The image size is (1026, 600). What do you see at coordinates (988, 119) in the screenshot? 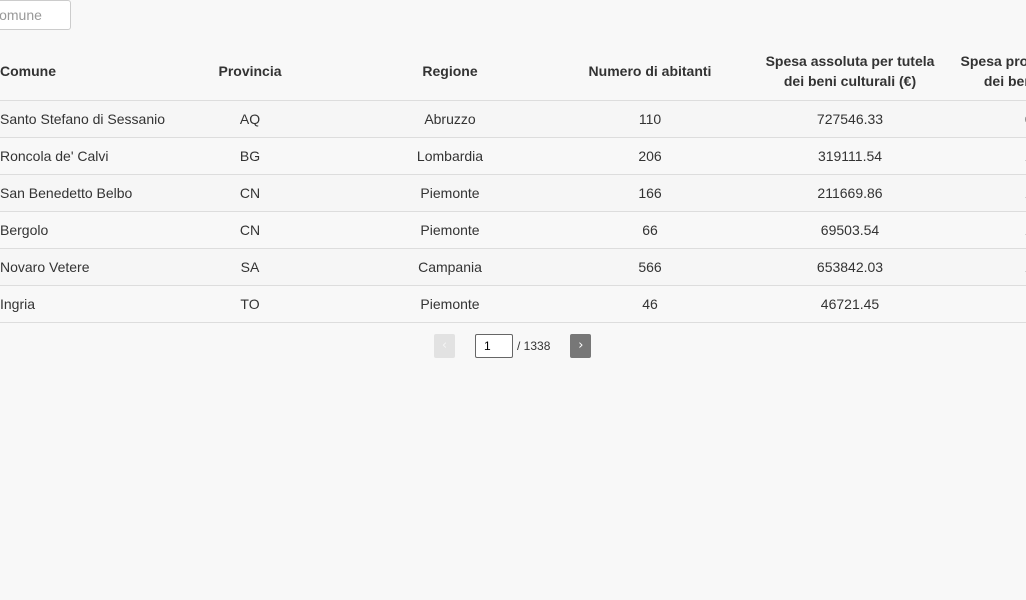
I see `cell-spesa-pro-capite: 6326.49` at bounding box center [988, 119].